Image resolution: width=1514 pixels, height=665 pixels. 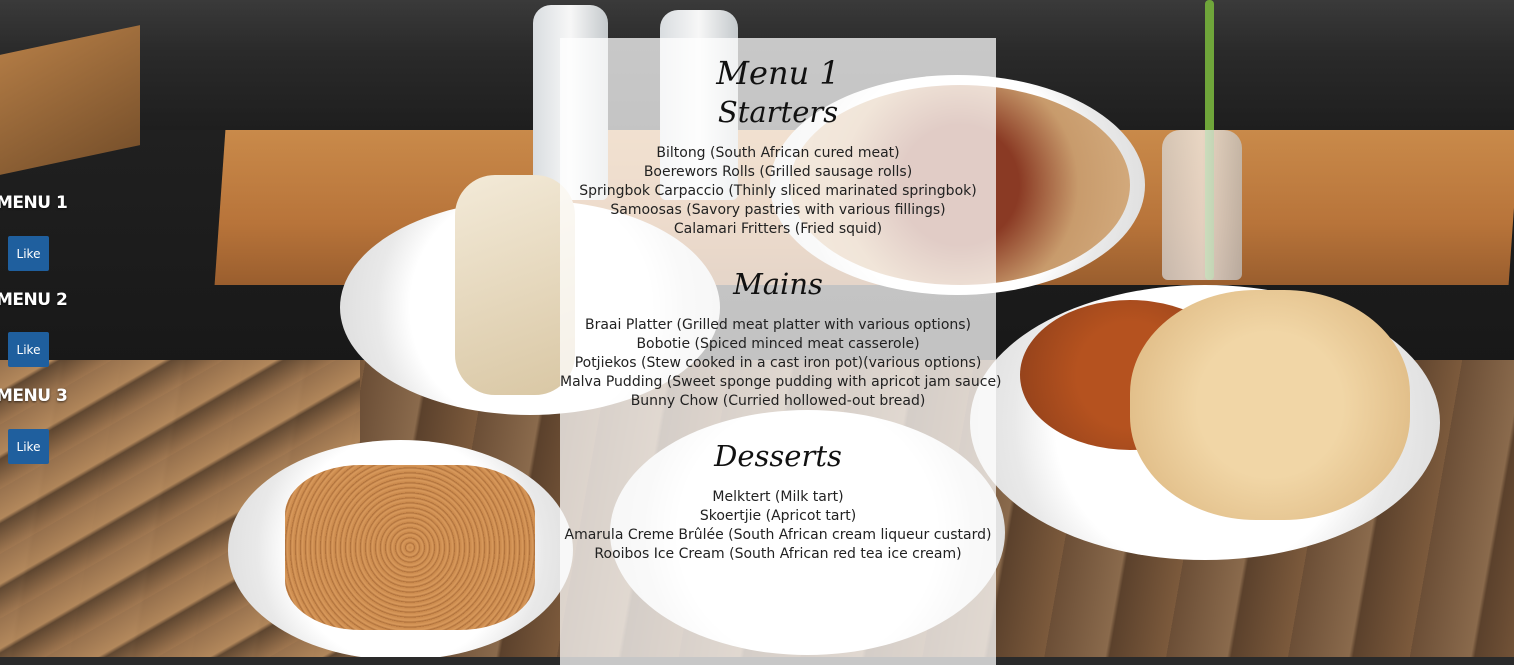 What do you see at coordinates (28, 253) in the screenshot?
I see `like-button-menu-1: Like` at bounding box center [28, 253].